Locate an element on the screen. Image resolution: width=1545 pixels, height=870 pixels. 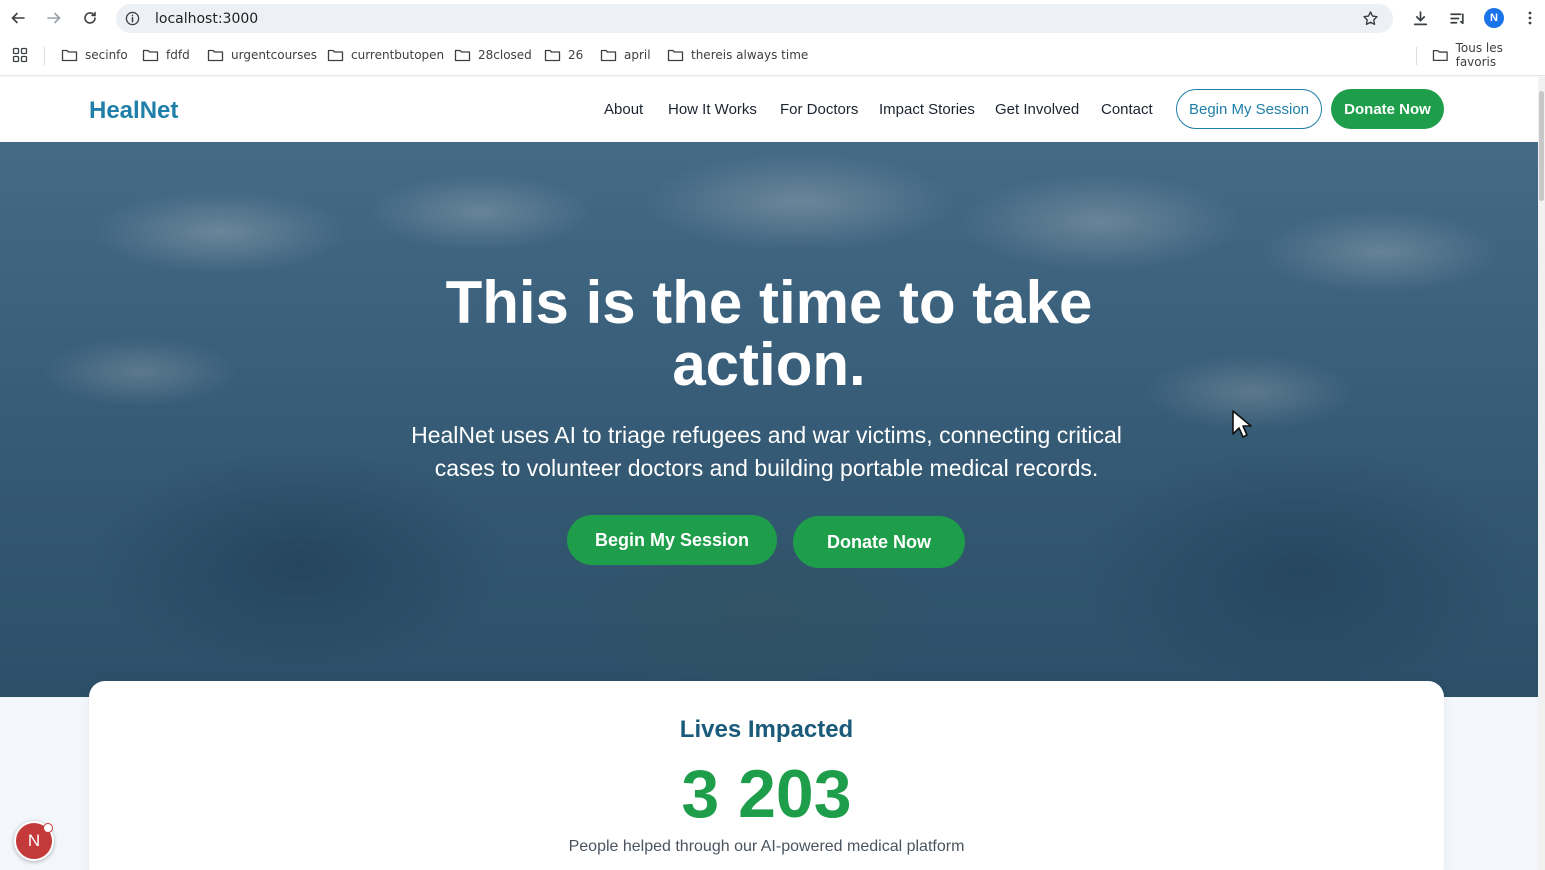
download-icon is located at coordinates (1420, 17).